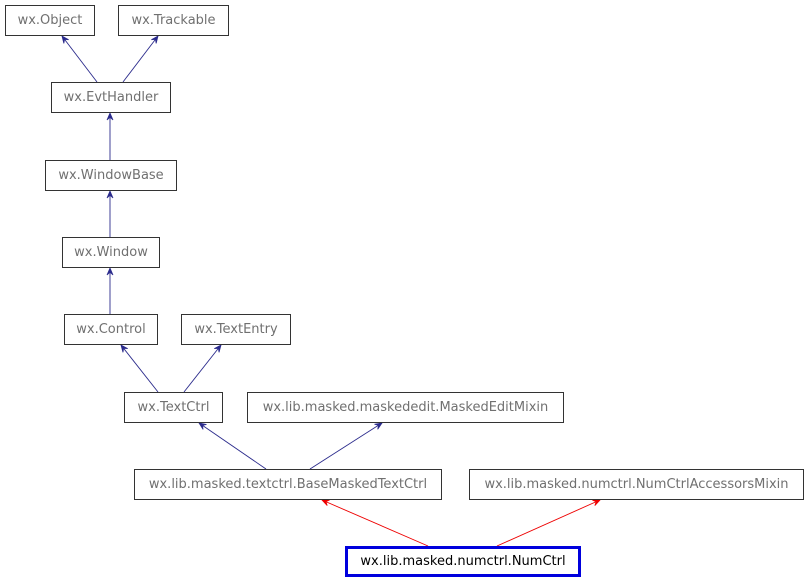 The height and width of the screenshot is (581, 809). Describe the element at coordinates (124, 348) in the screenshot. I see `arrowhead-control` at that location.